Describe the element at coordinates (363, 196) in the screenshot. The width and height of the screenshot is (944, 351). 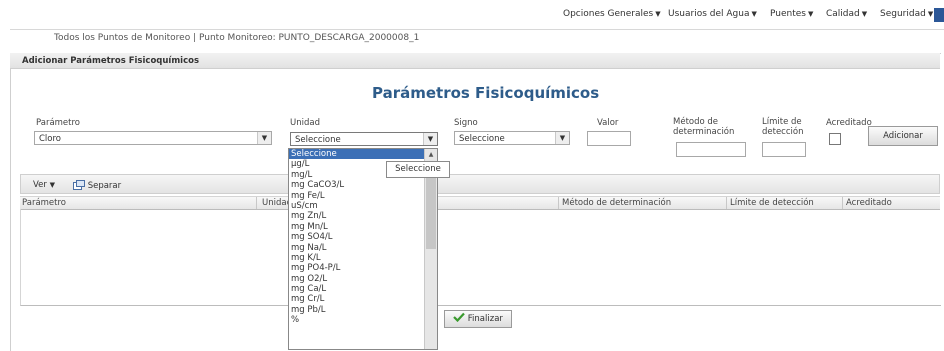
I see `dropdown-option: mg Fe/L` at that location.